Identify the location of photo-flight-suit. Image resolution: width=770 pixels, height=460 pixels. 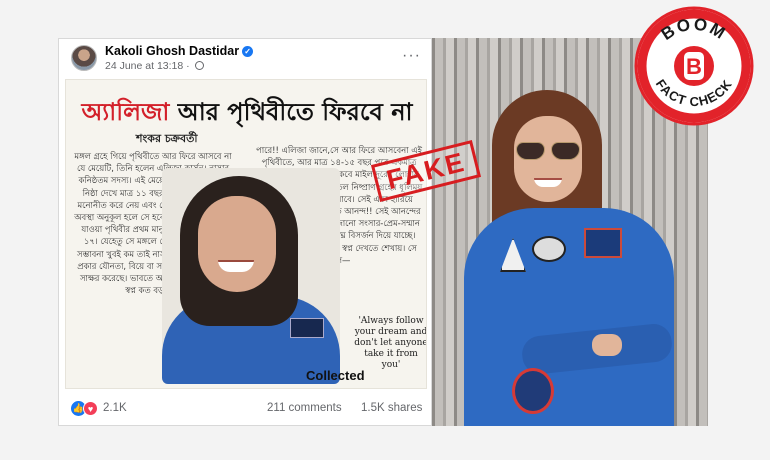
(569, 317).